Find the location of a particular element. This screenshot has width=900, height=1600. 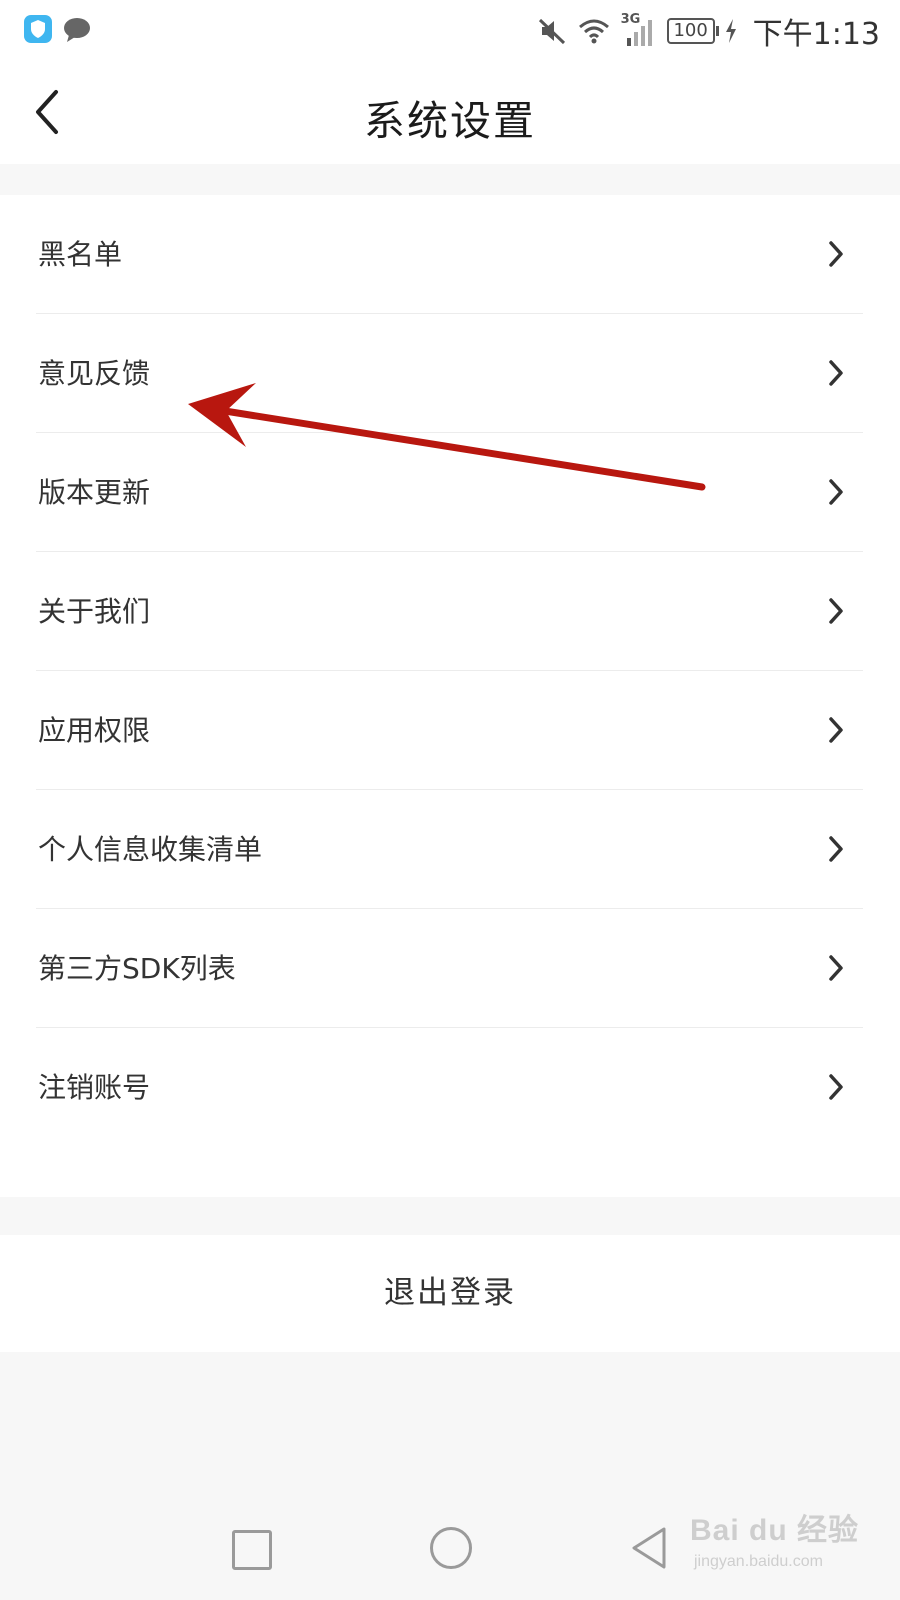

mute-icon is located at coordinates (551, 31).